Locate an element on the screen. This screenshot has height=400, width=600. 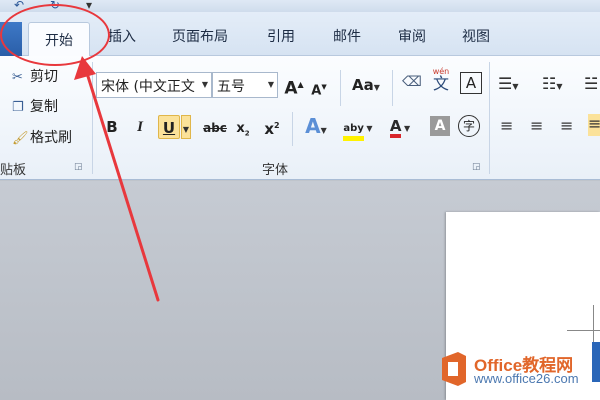
watermark: Office教程网 www.office26.com is located at coordinates (518, 372).